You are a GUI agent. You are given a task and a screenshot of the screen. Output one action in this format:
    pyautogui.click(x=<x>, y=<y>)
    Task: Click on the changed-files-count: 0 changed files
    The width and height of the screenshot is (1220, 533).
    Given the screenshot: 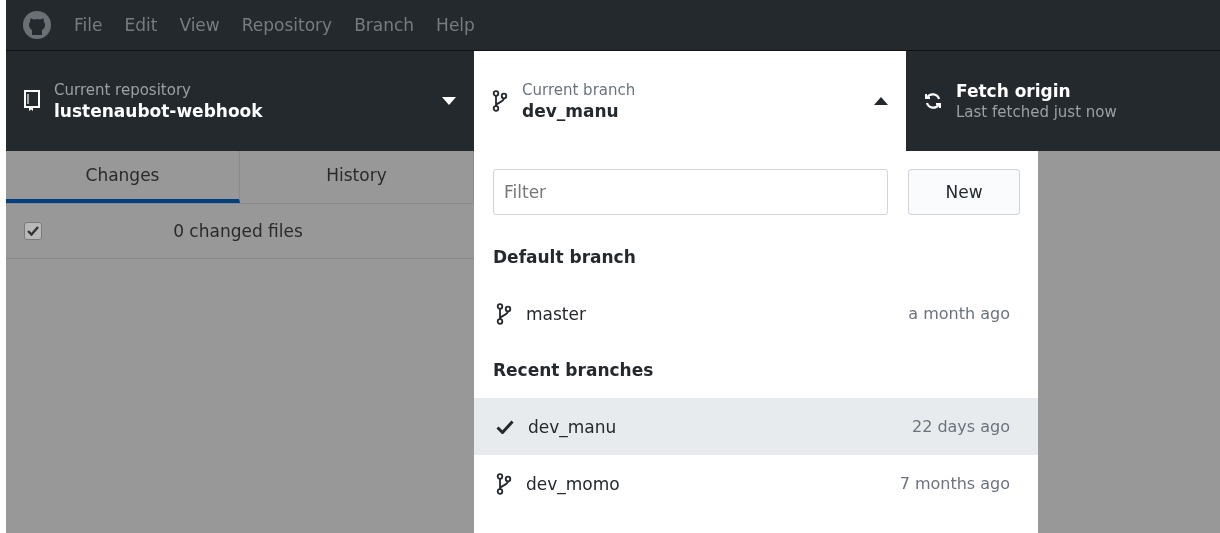 What is the action you would take?
    pyautogui.click(x=238, y=231)
    